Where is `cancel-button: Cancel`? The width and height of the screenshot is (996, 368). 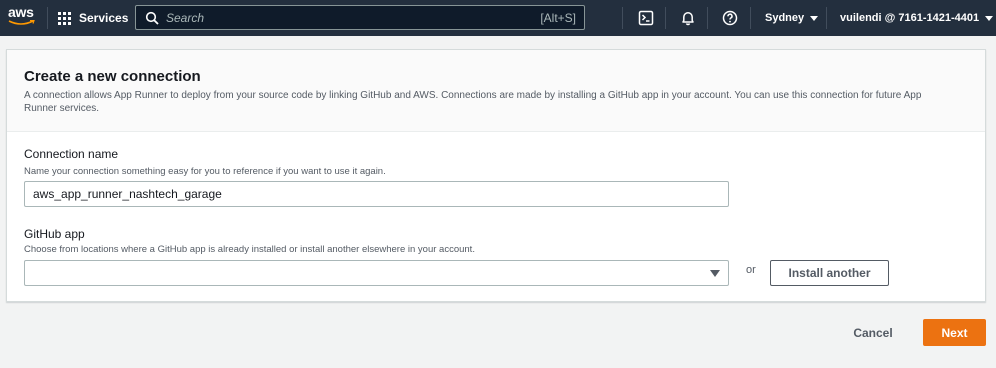 cancel-button: Cancel is located at coordinates (873, 333).